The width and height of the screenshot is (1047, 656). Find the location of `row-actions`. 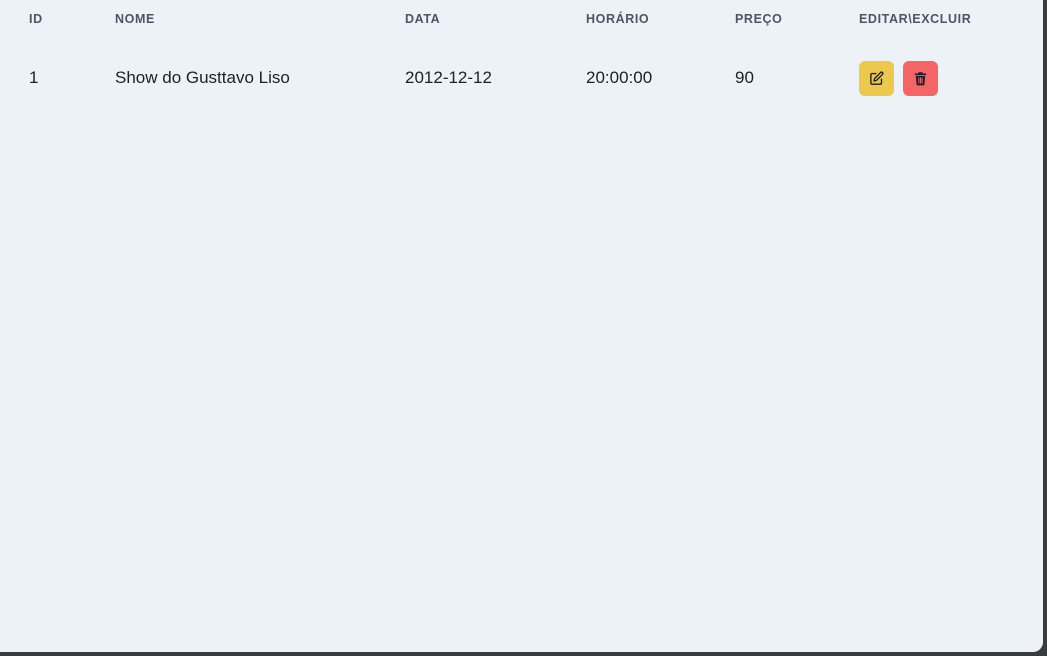

row-actions is located at coordinates (898, 78).